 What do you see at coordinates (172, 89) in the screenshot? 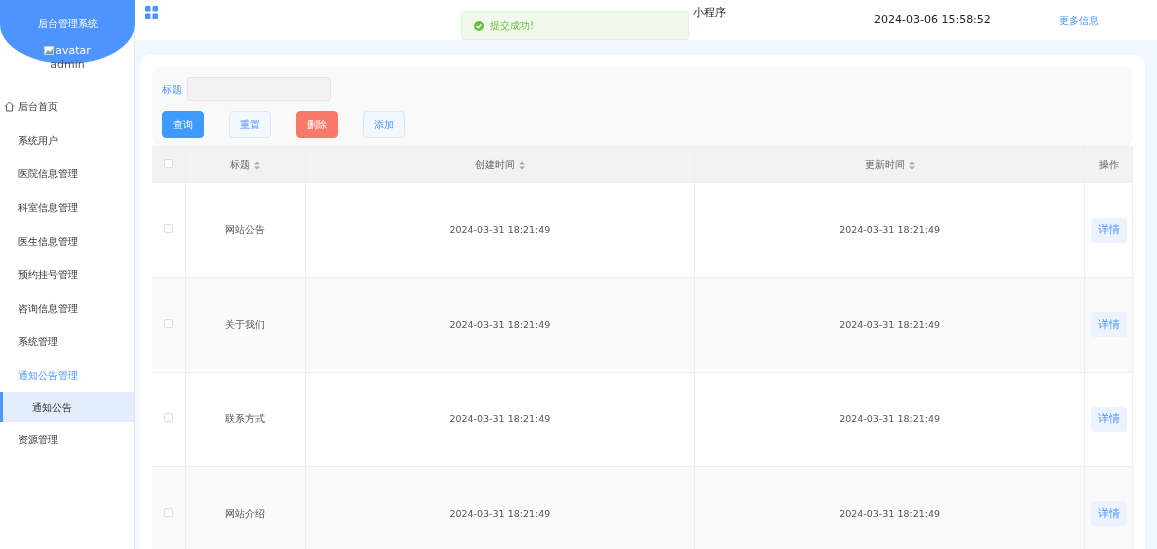
I see `field-label: 标题` at bounding box center [172, 89].